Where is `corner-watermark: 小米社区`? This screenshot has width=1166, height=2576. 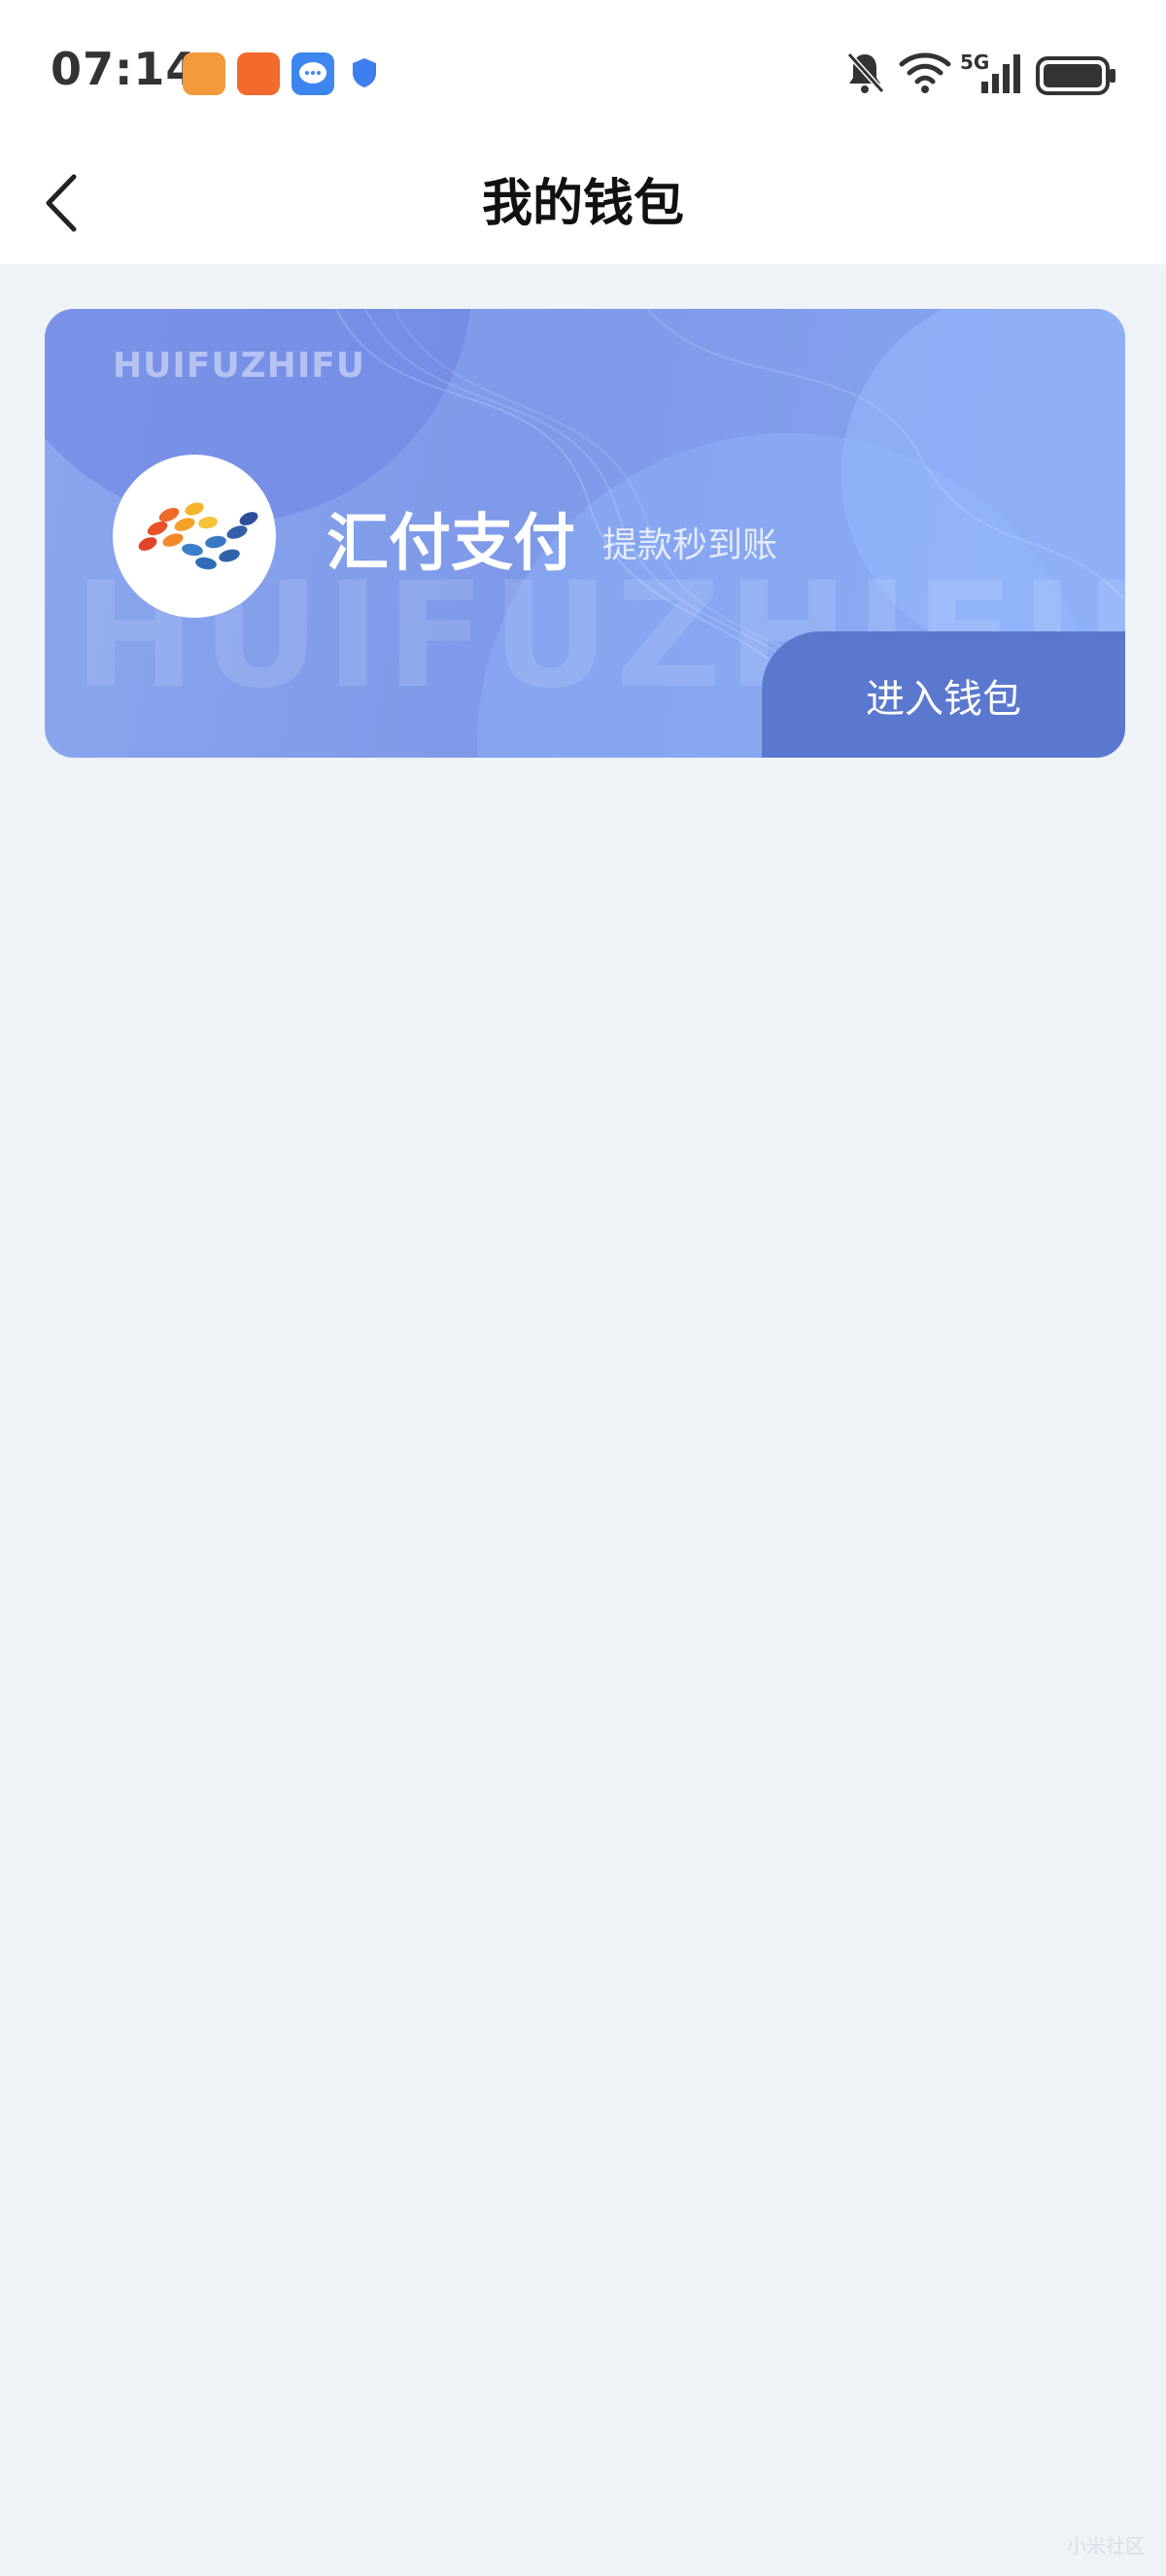
corner-watermark: 小米社区 is located at coordinates (1106, 2546).